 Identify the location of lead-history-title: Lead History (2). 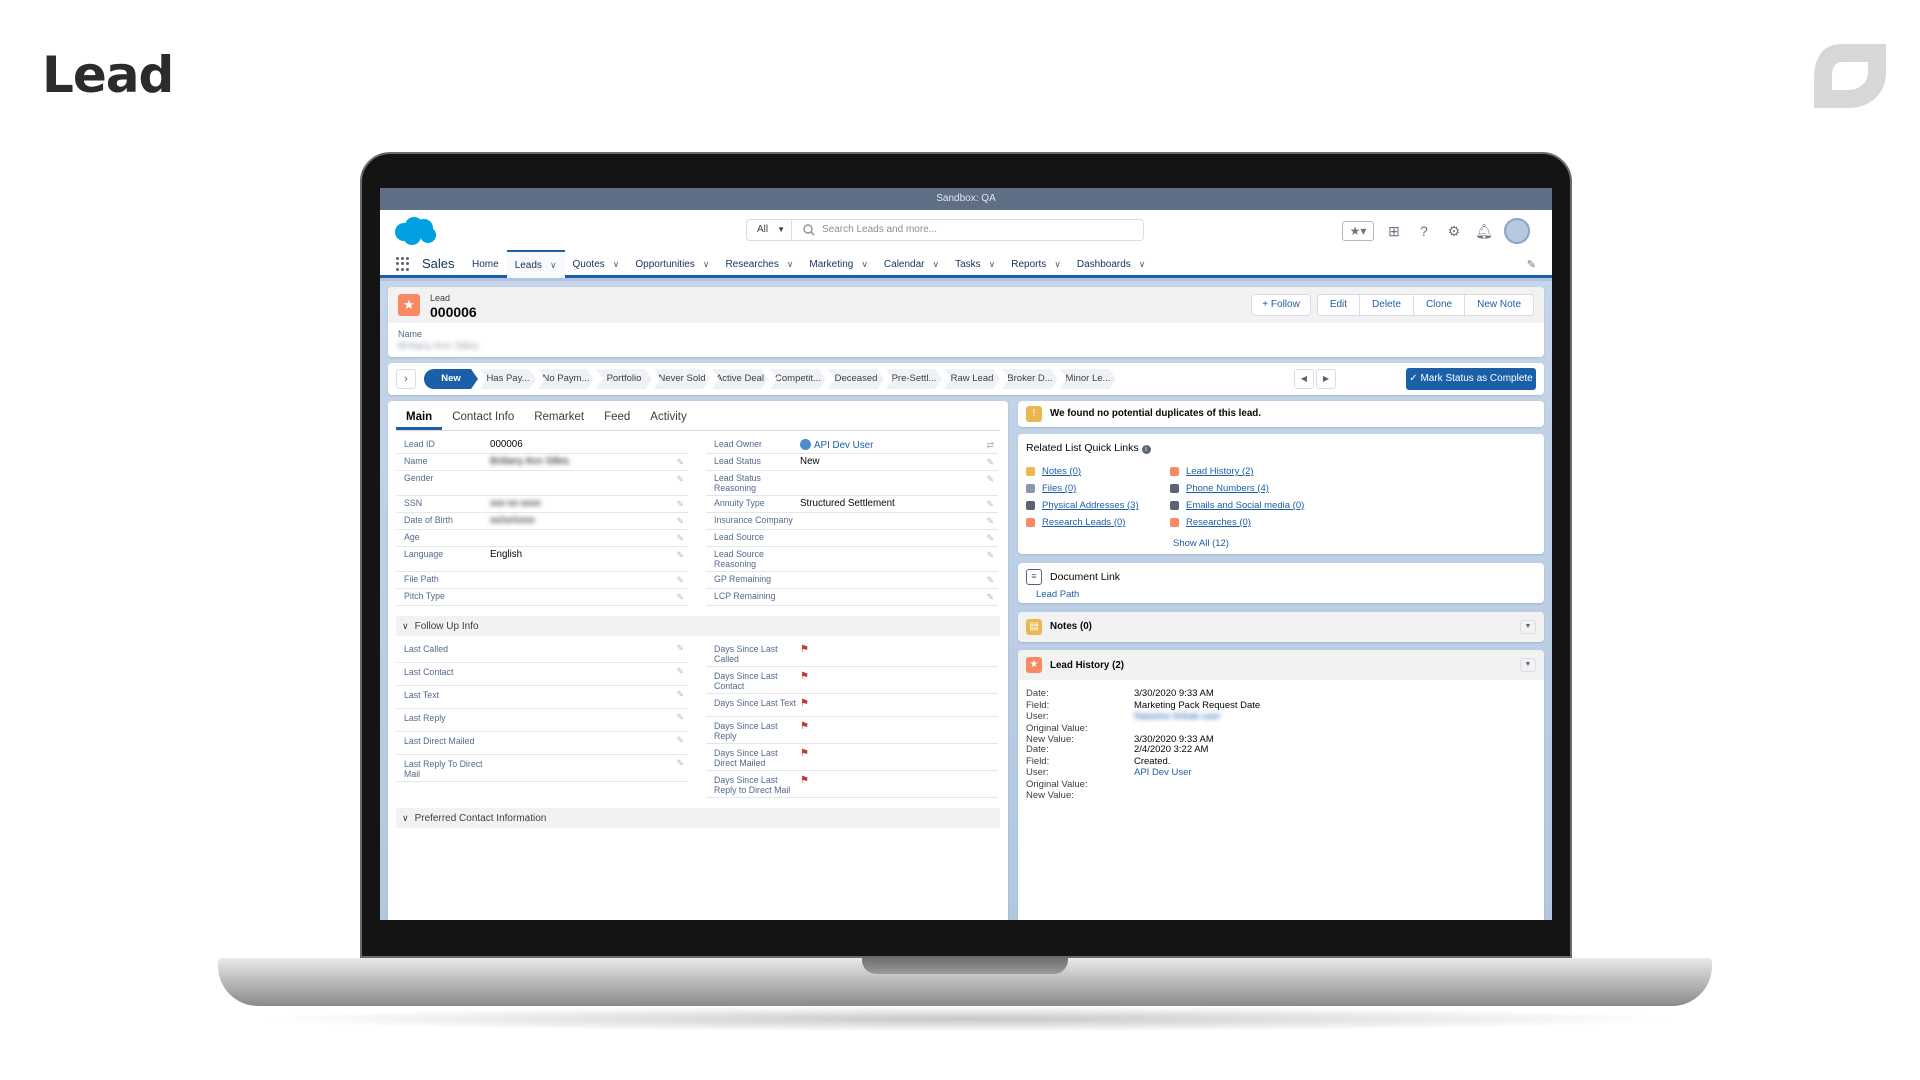
(1087, 665).